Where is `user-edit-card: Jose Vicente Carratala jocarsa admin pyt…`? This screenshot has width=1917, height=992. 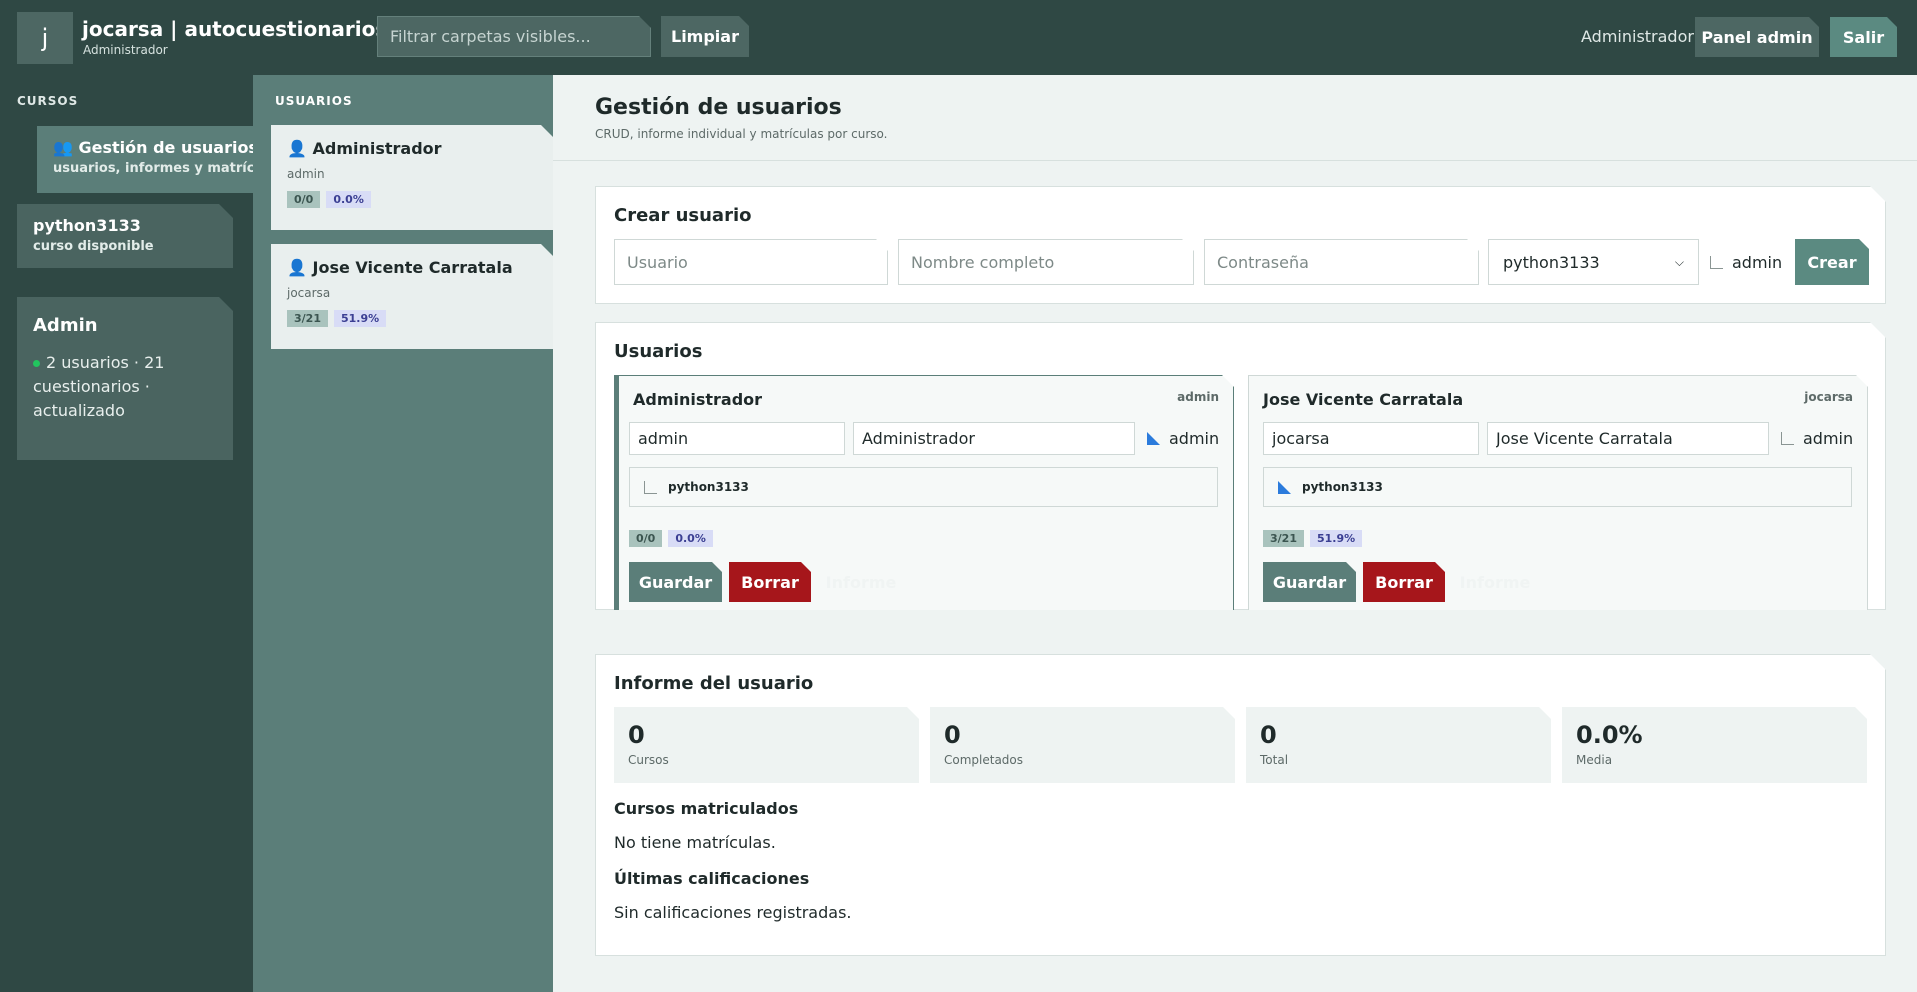
user-edit-card: Jose Vicente Carratala jocarsa admin pyt… is located at coordinates (1558, 496).